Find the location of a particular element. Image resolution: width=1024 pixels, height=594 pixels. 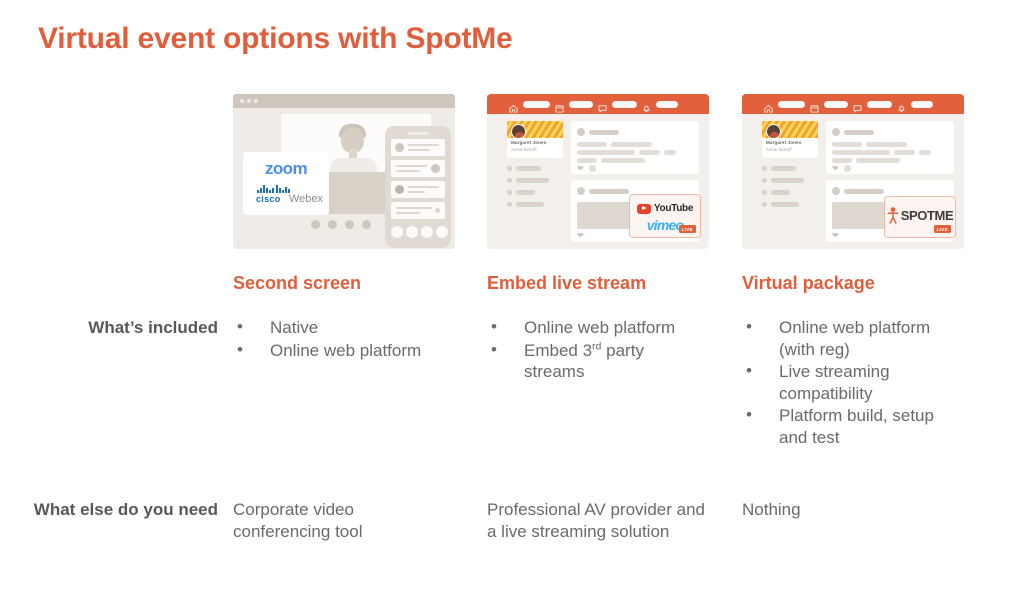

browser-titlebar is located at coordinates (344, 101).